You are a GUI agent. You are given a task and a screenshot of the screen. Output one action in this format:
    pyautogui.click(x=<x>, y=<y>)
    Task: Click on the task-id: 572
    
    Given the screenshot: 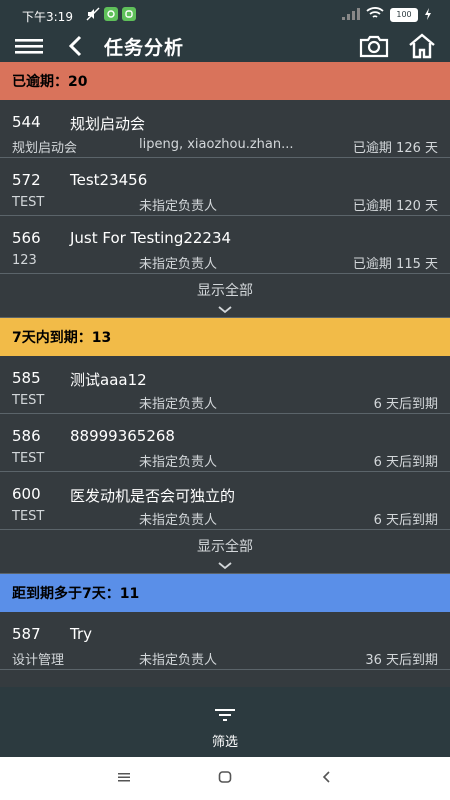 What is the action you would take?
    pyautogui.click(x=26, y=180)
    